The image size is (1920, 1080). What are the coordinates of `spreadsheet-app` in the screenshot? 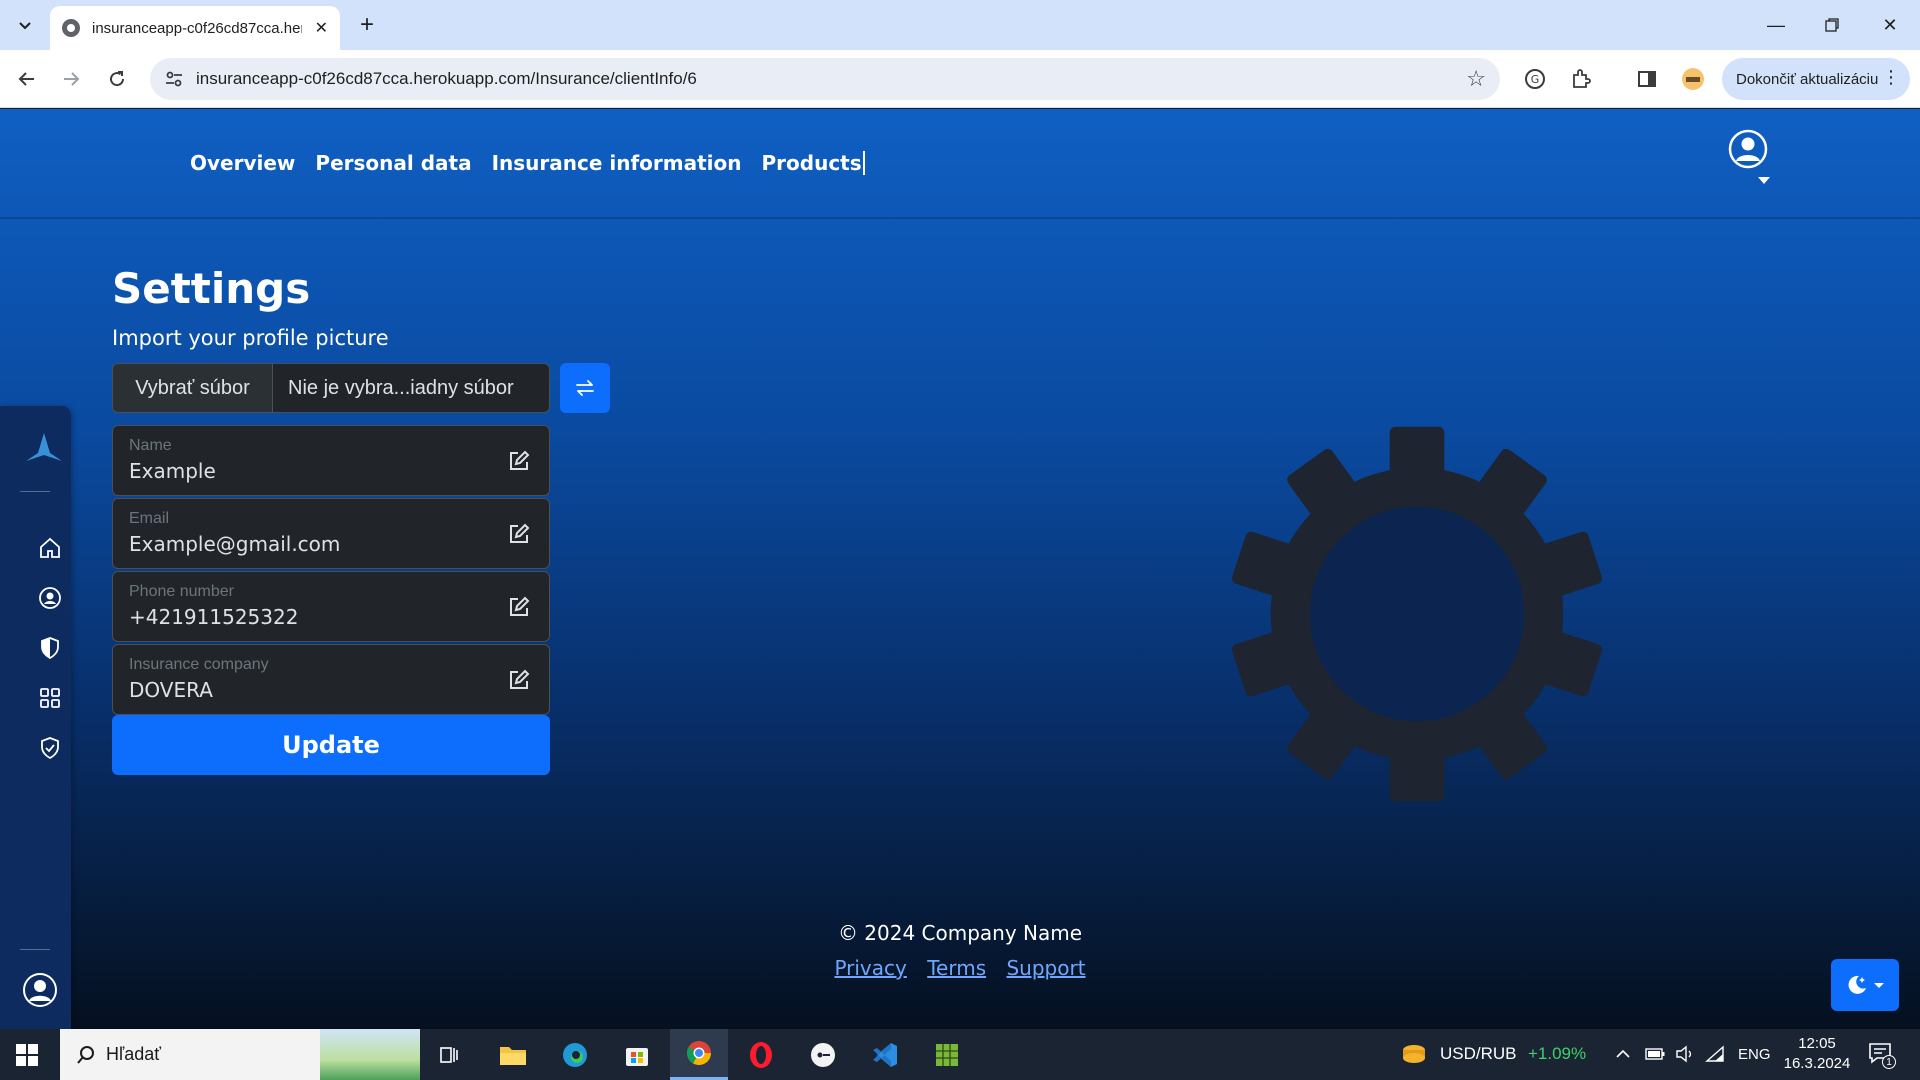 It's located at (947, 1054).